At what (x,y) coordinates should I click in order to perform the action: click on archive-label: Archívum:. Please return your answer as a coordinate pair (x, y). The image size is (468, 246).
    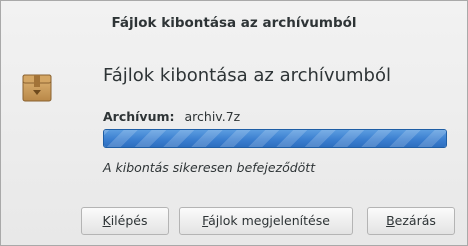
    Looking at the image, I should click on (139, 116).